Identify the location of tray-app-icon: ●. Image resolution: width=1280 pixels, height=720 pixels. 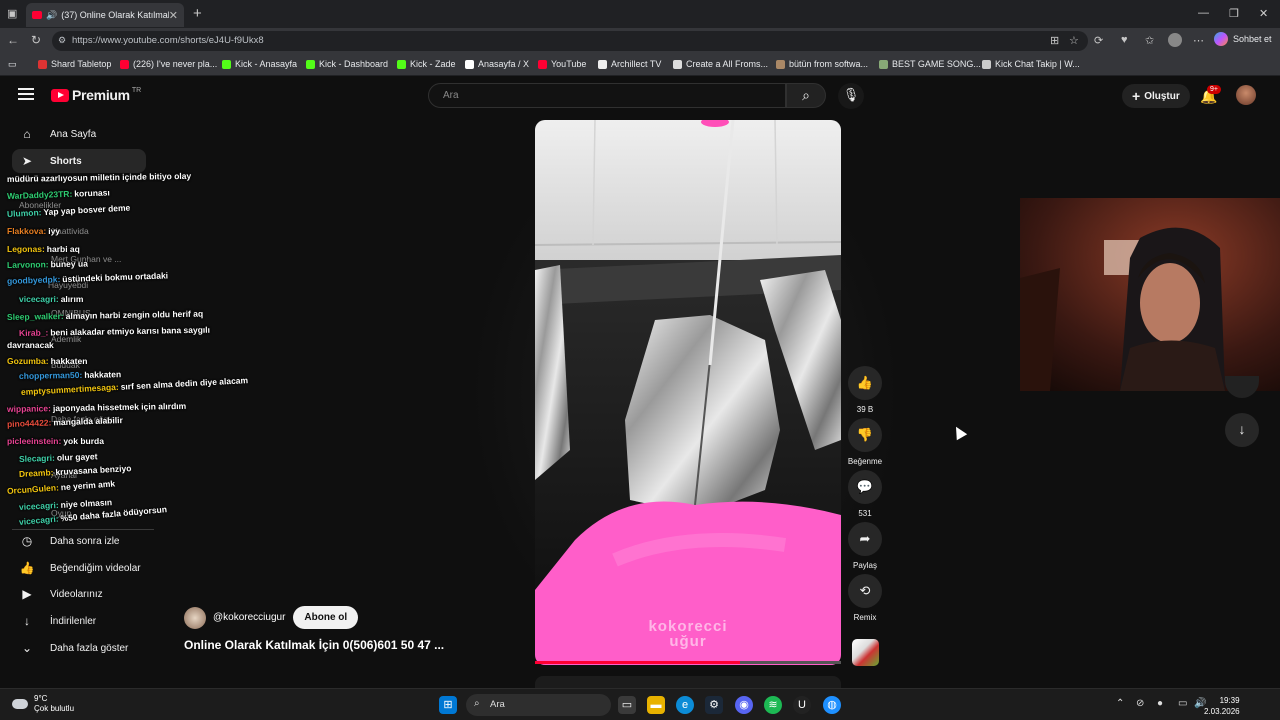
(1160, 703).